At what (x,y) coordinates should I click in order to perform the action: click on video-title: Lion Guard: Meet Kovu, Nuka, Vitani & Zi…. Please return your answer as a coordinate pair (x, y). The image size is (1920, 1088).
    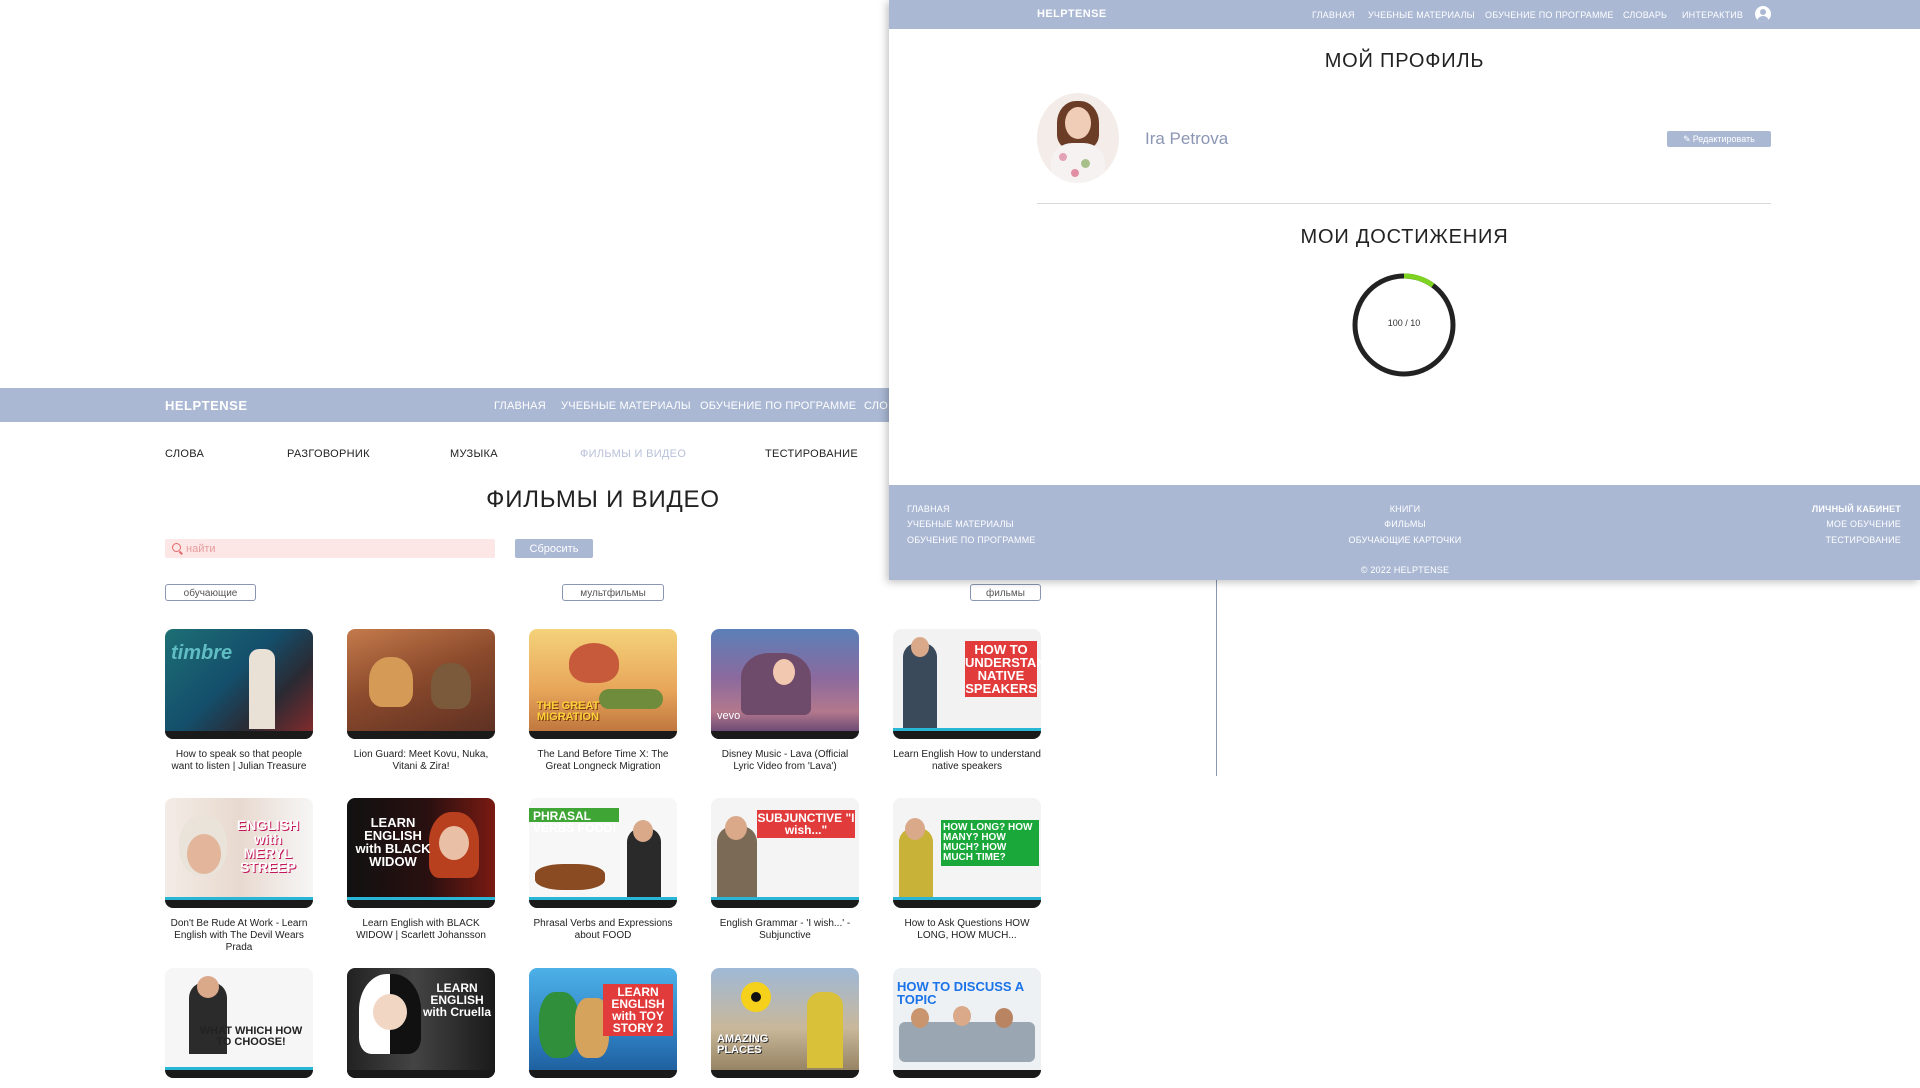
    Looking at the image, I should click on (421, 761).